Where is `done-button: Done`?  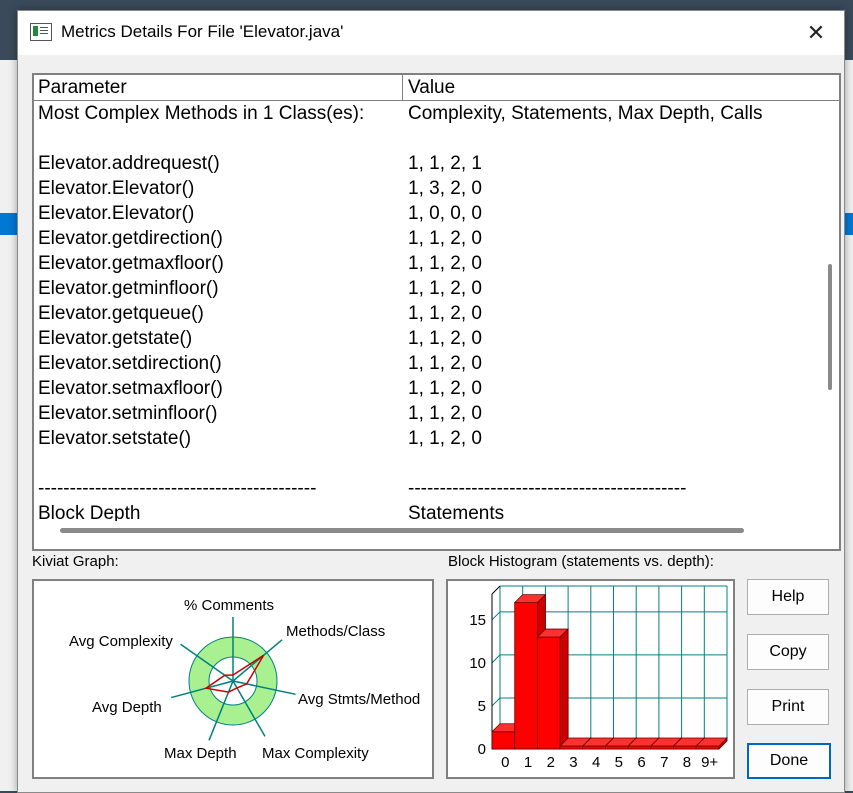
done-button: Done is located at coordinates (789, 761).